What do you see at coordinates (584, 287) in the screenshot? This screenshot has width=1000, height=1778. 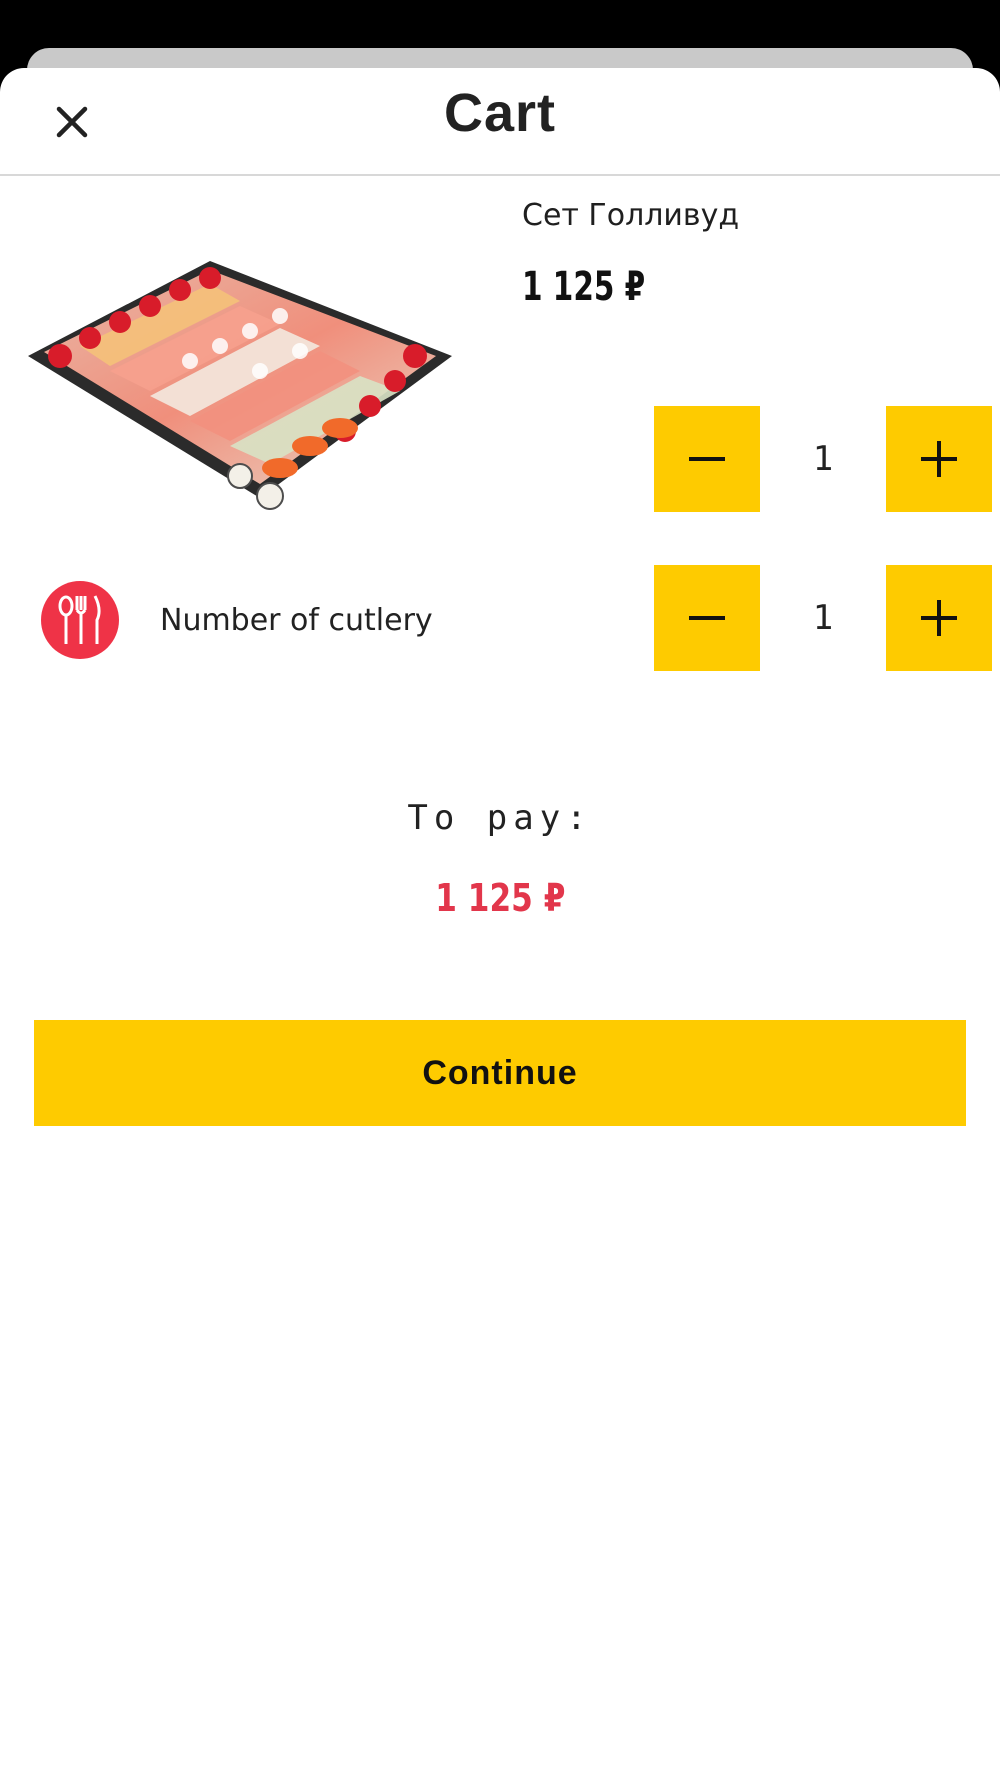 I see `product-price: 1 125 ₽` at bounding box center [584, 287].